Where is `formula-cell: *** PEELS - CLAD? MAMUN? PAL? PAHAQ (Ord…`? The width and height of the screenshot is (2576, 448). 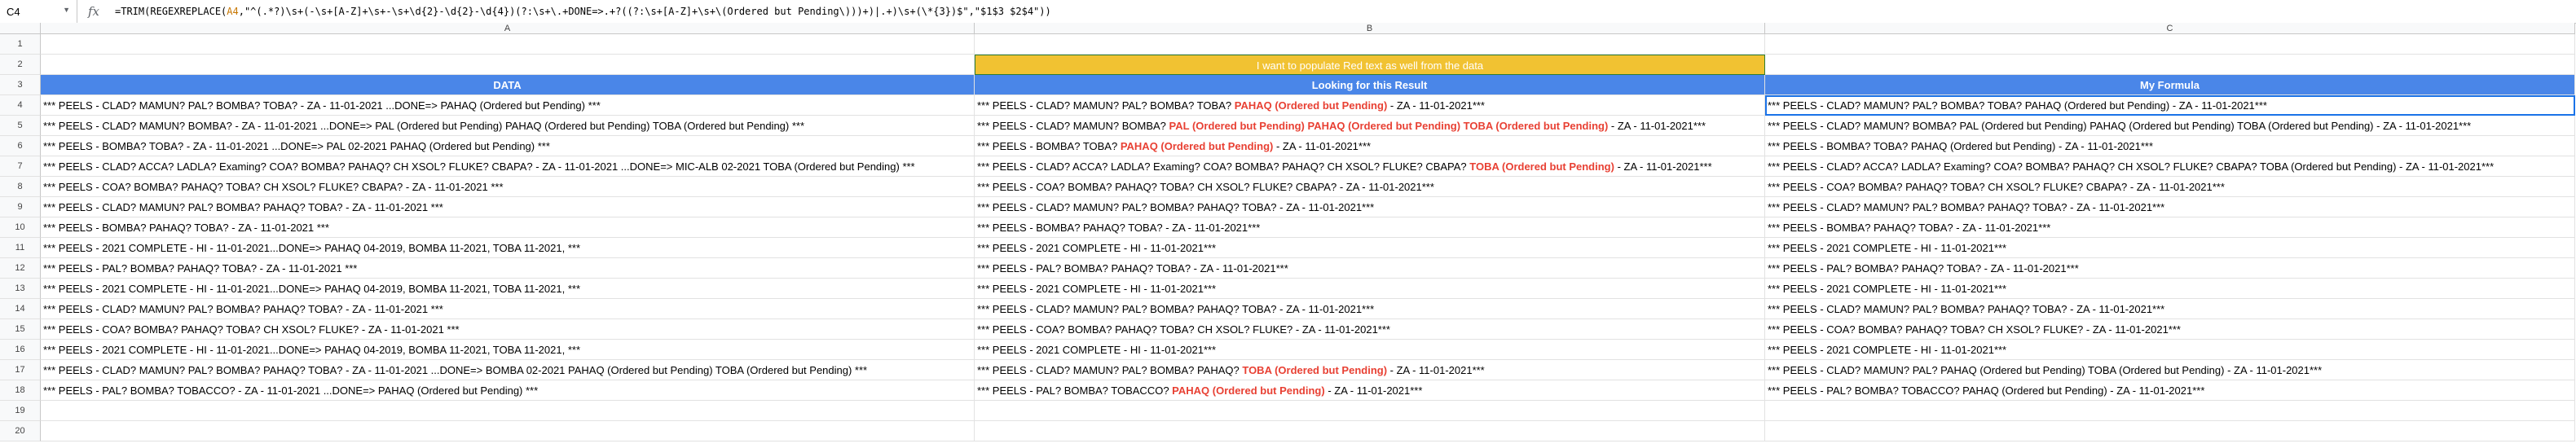
formula-cell: *** PEELS - CLAD? MAMUN? PAL? PAHAQ (Ord… is located at coordinates (2170, 370).